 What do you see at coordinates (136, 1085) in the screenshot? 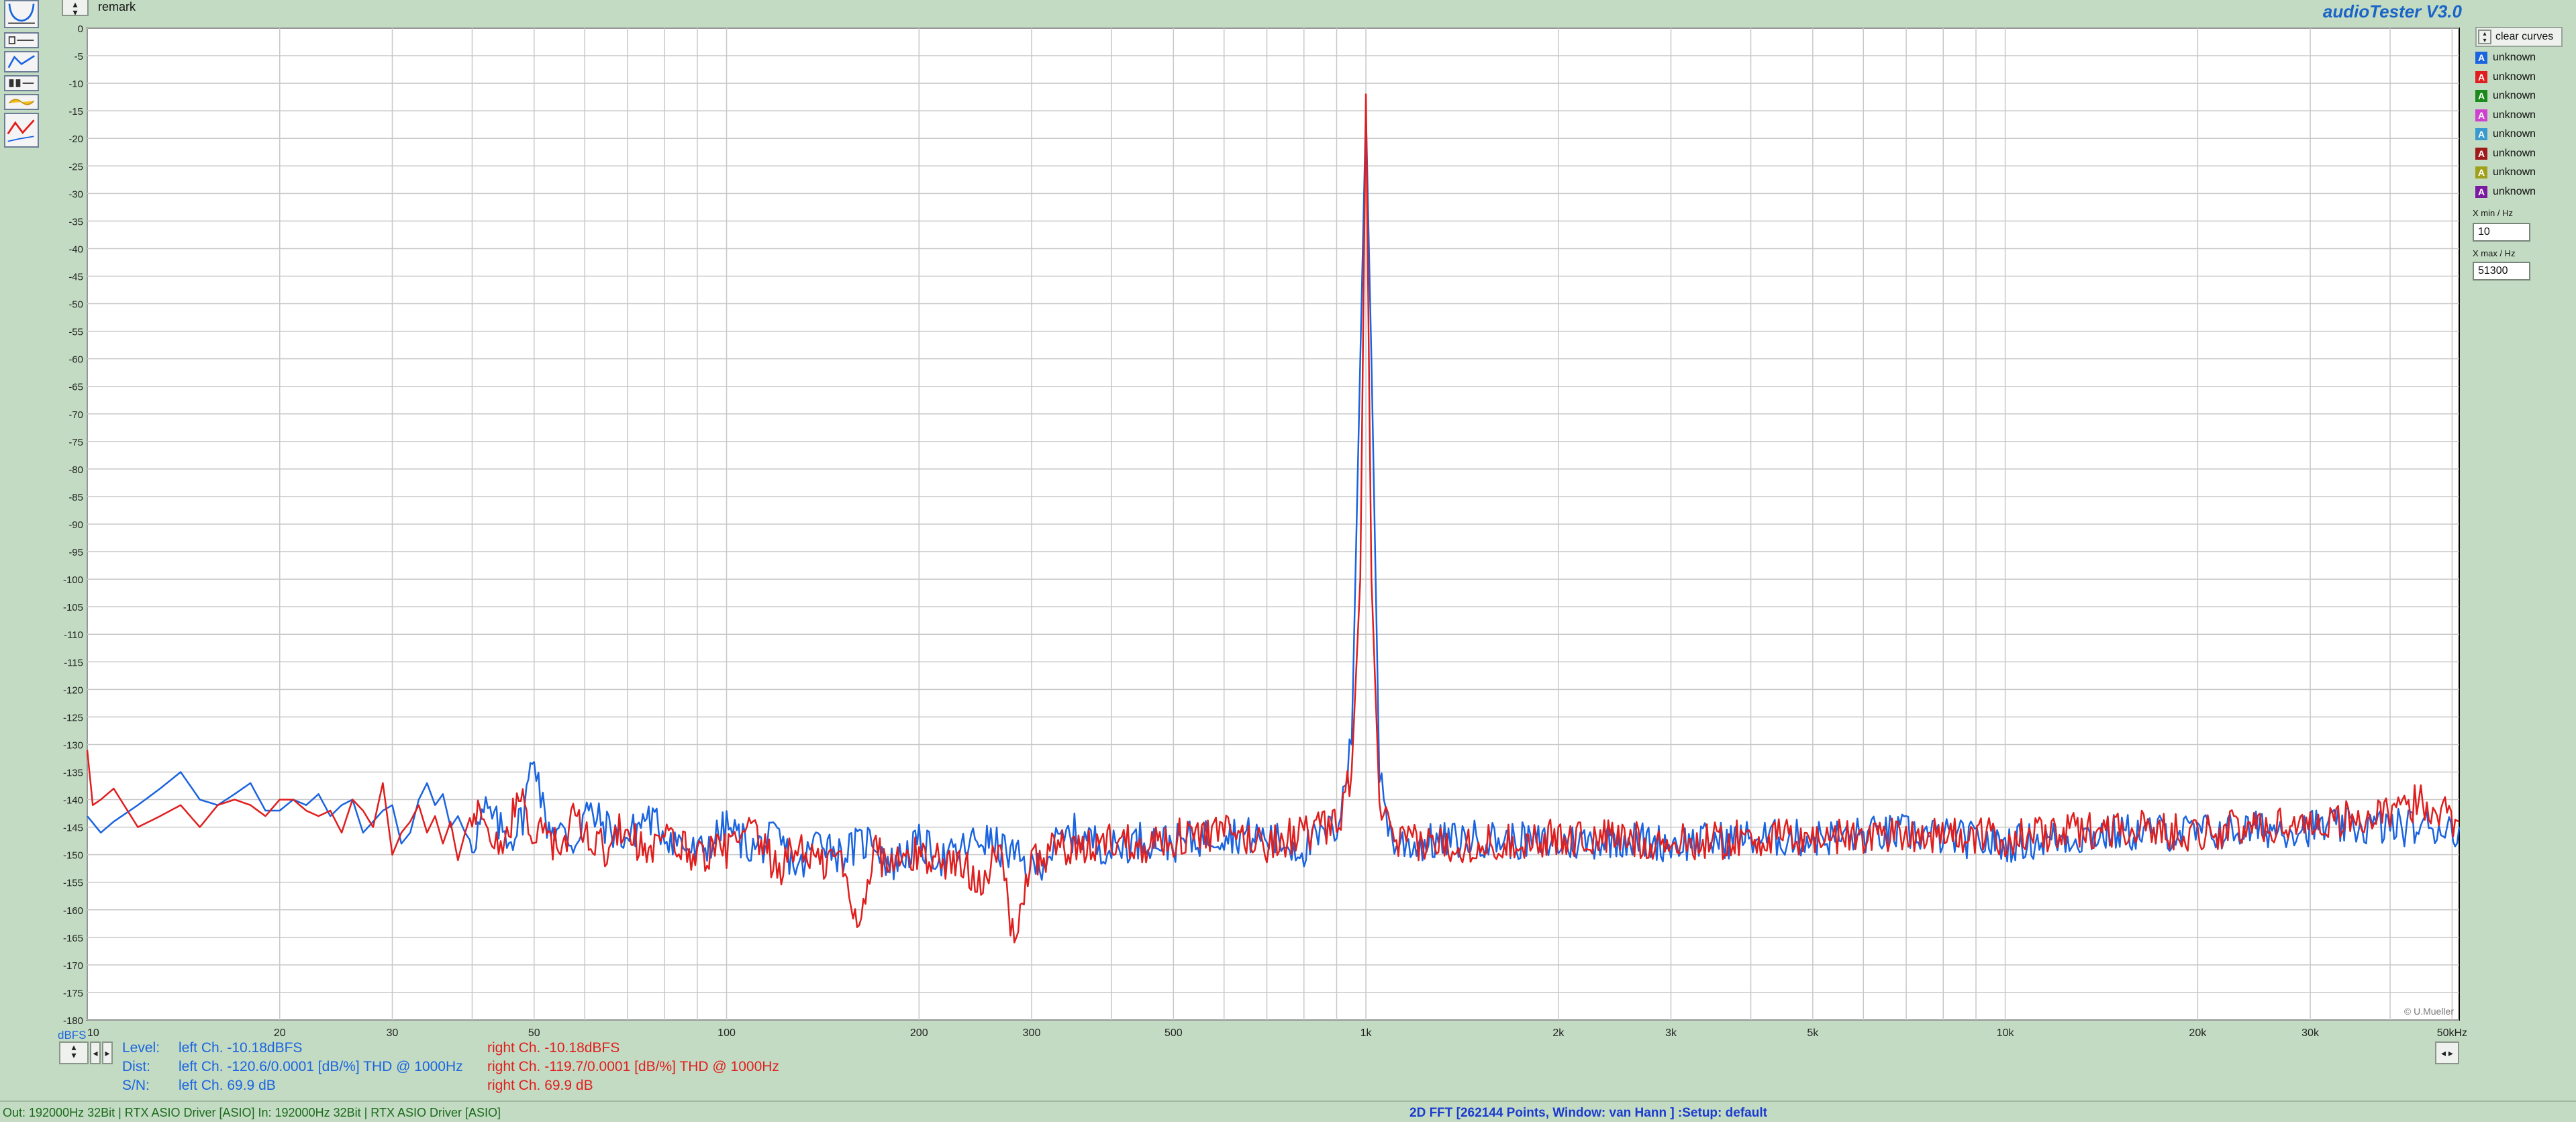
I see `sn-label: S/N:` at bounding box center [136, 1085].